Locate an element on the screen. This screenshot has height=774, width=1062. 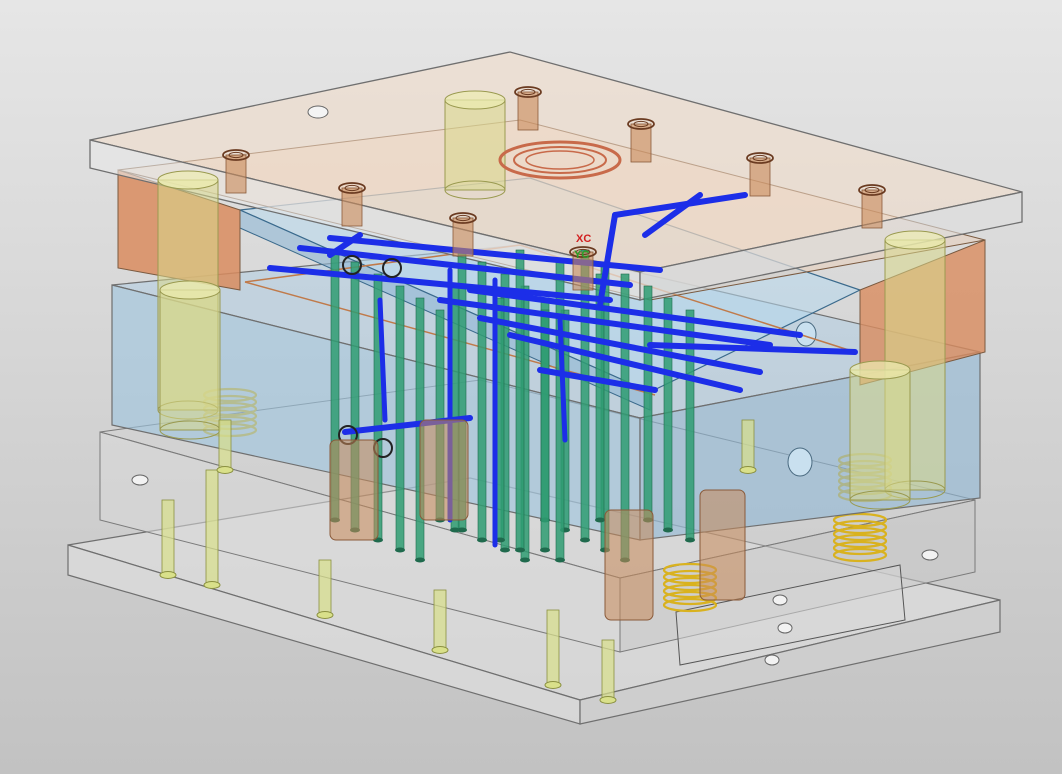
yc-axis-label: YC is located at coordinates (581, 255).